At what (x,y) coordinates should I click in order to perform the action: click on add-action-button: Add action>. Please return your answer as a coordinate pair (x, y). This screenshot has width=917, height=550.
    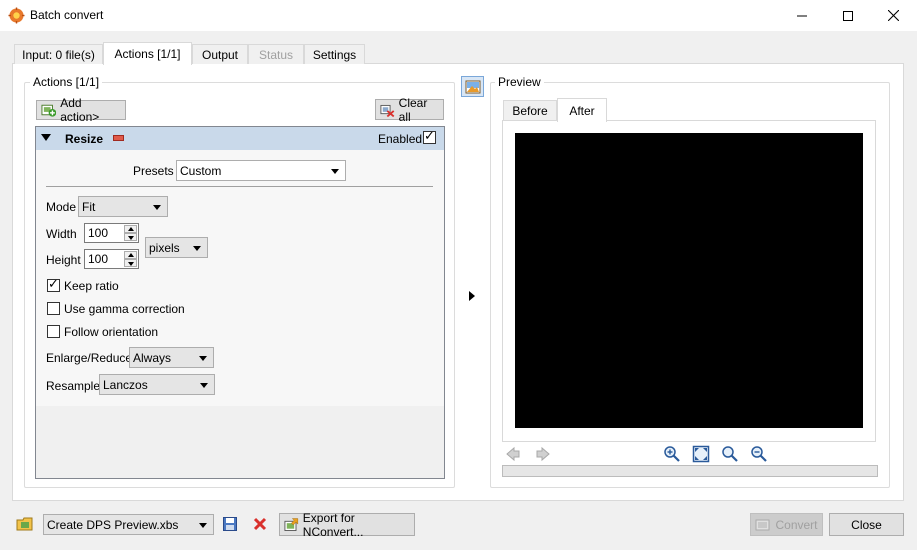
    Looking at the image, I should click on (81, 110).